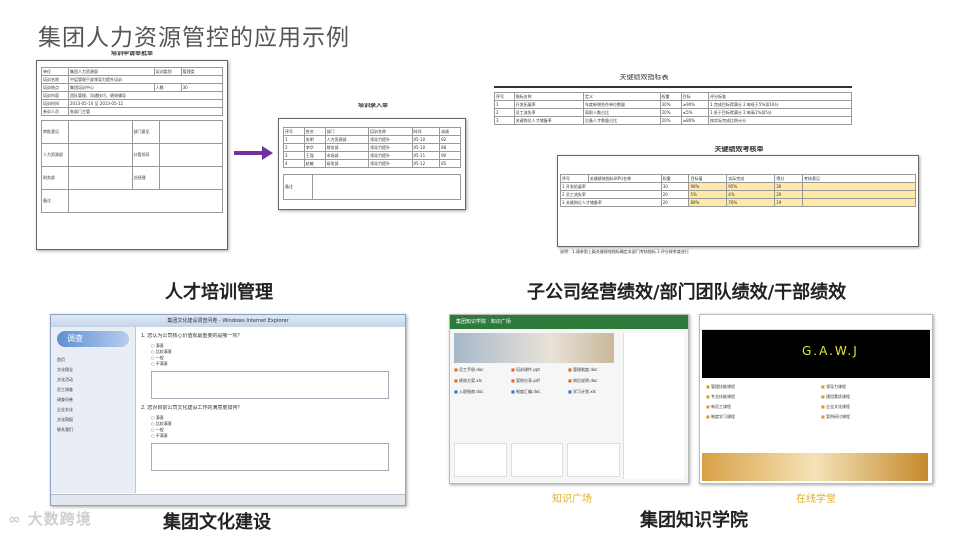 Image resolution: width=960 pixels, height=540 pixels. What do you see at coordinates (15, 519) in the screenshot?
I see `infinity-icon: ∞` at bounding box center [15, 519].